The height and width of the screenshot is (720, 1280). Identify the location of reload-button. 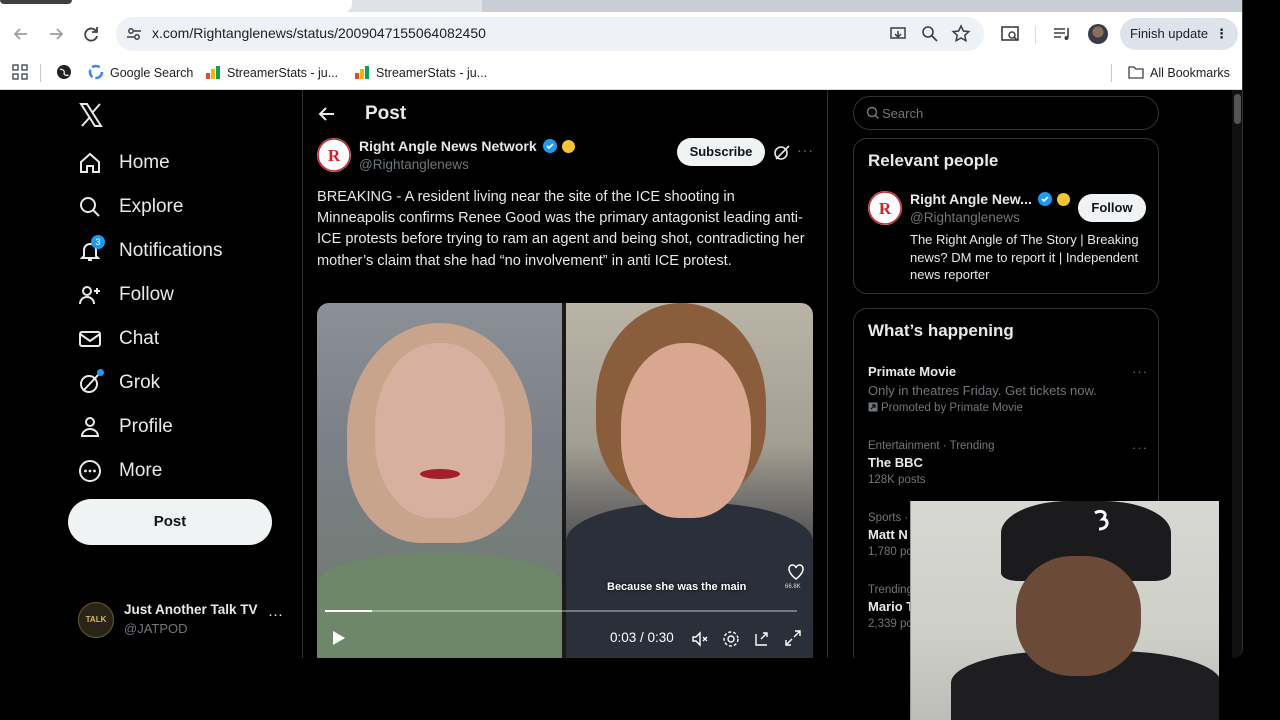
(91, 34).